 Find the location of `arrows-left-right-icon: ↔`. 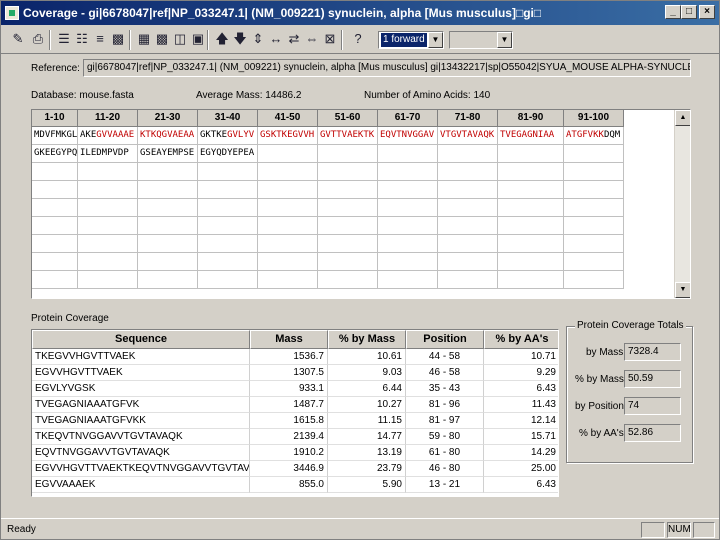

arrows-left-right-icon: ↔ is located at coordinates (276, 39).